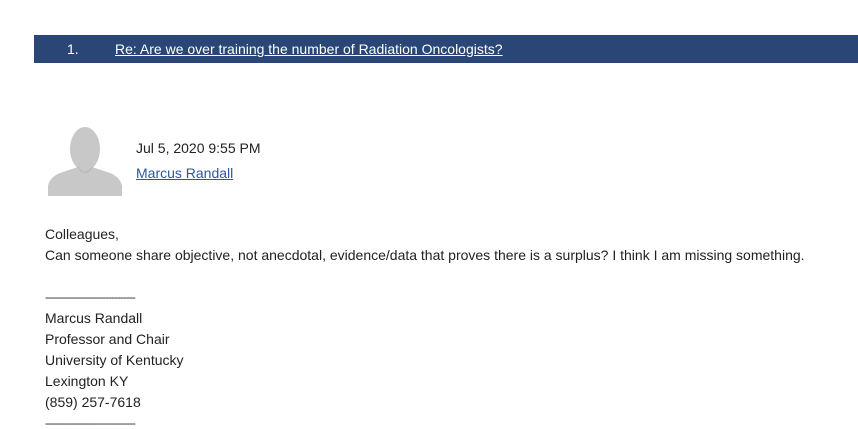 The width and height of the screenshot is (858, 429). Describe the element at coordinates (73, 49) in the screenshot. I see `thread-number: 1.` at that location.